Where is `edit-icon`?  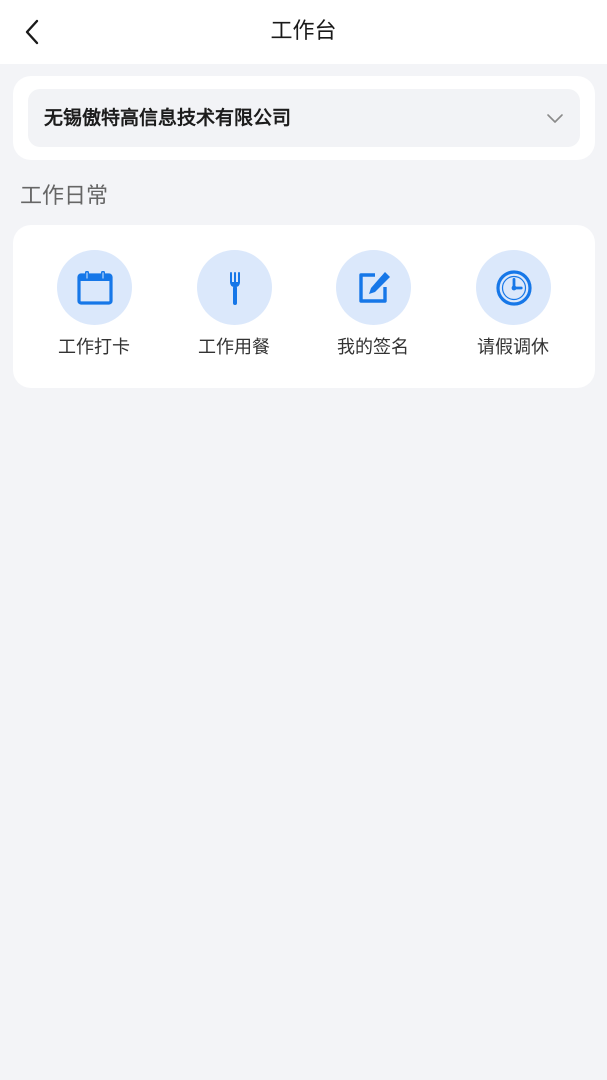 edit-icon is located at coordinates (374, 287).